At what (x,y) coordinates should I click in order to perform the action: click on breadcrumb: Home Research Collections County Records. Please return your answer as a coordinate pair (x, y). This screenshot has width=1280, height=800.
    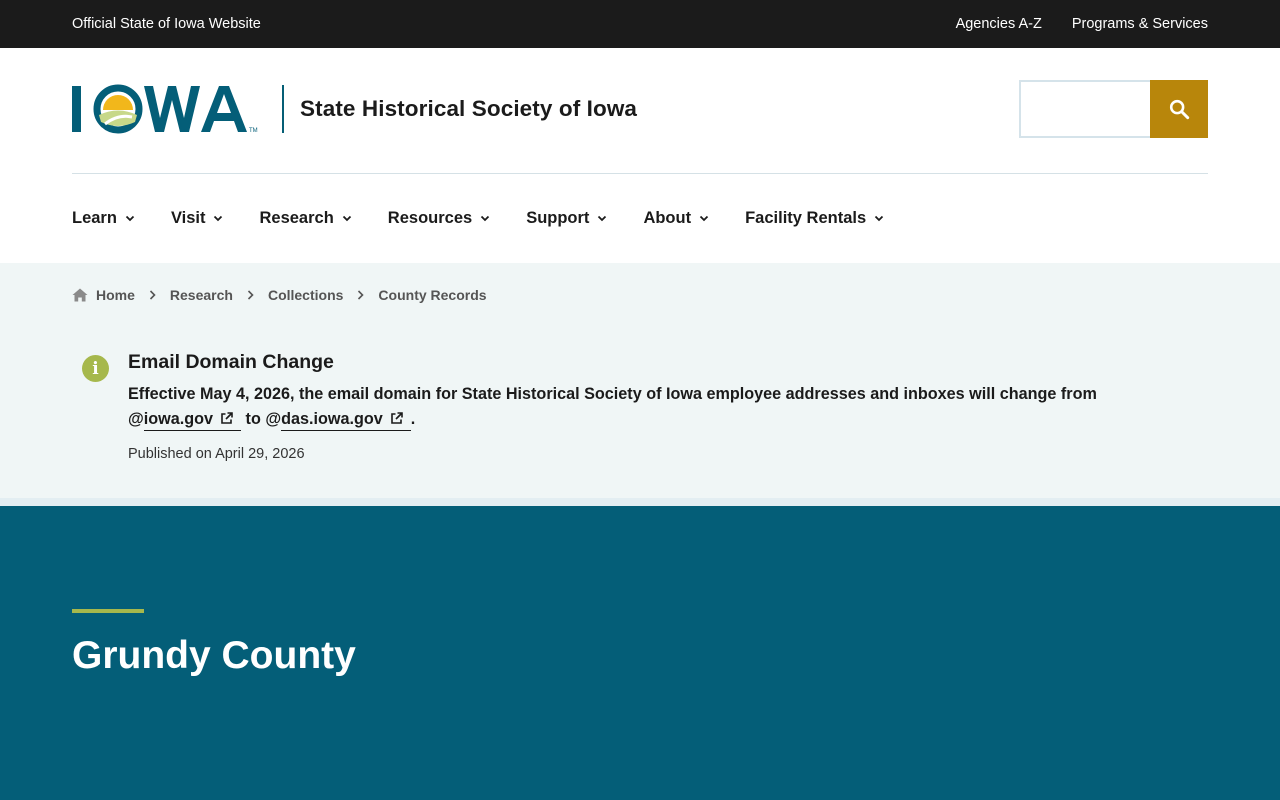
    Looking at the image, I should click on (279, 295).